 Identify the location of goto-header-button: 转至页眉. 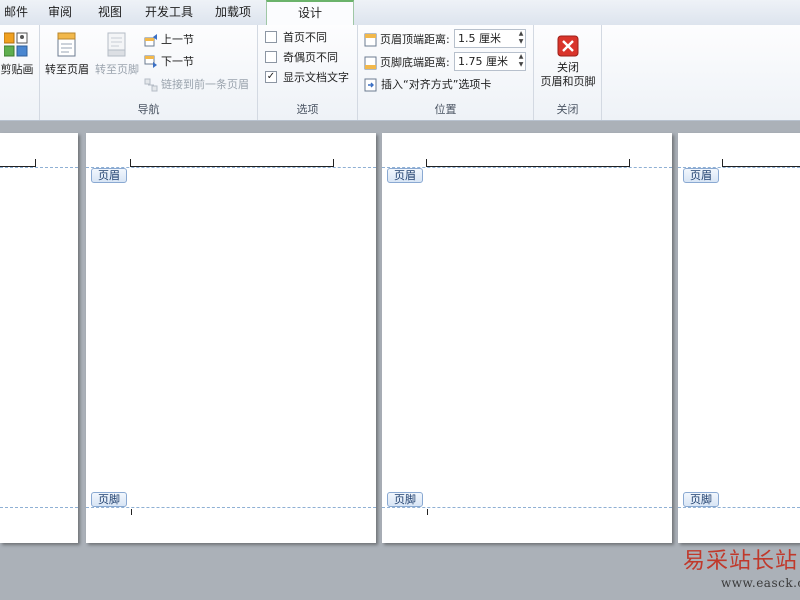
(67, 54).